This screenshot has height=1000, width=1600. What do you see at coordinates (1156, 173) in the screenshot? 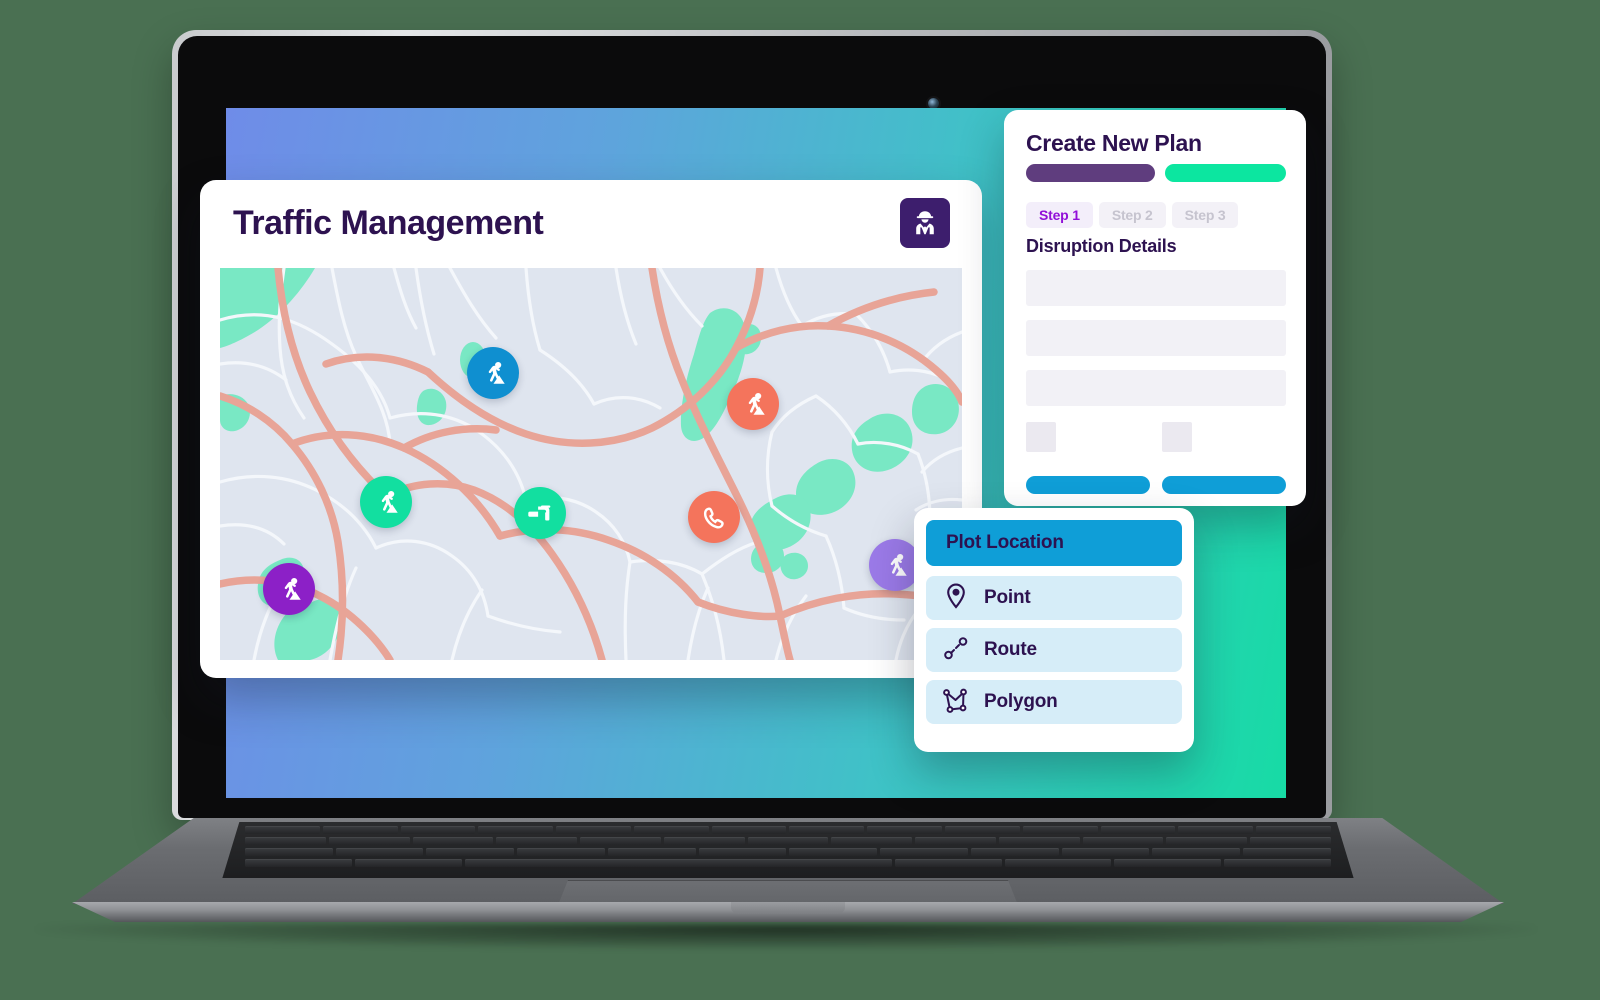
I see `plan-progress-bars` at bounding box center [1156, 173].